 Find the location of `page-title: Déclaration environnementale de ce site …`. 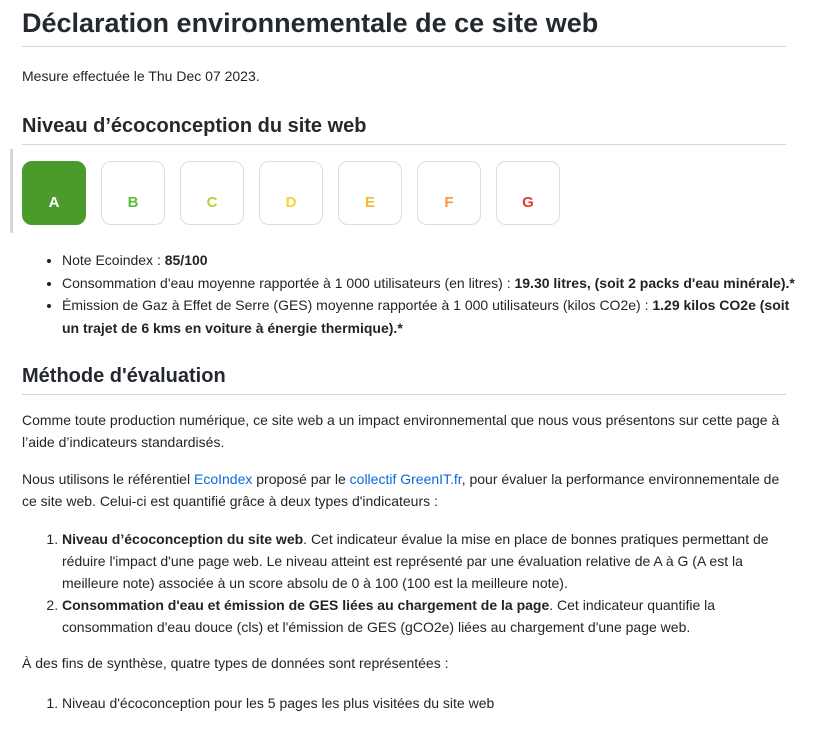

page-title: Déclaration environnementale de ce site … is located at coordinates (404, 23).